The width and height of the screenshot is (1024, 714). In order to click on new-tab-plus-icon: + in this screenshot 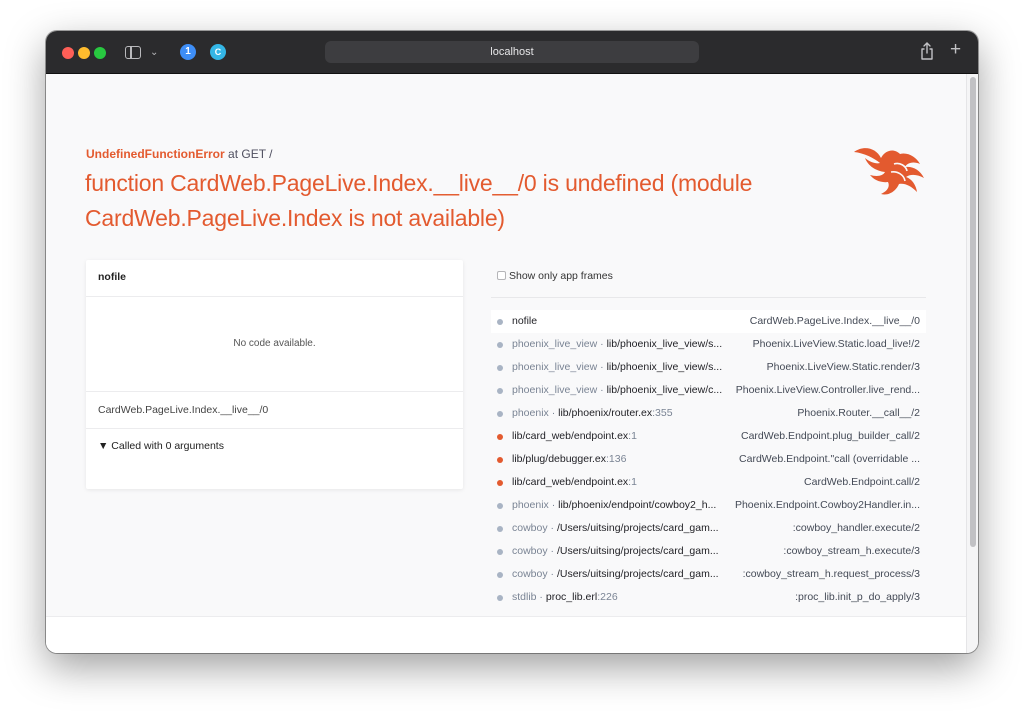, I will do `click(955, 50)`.